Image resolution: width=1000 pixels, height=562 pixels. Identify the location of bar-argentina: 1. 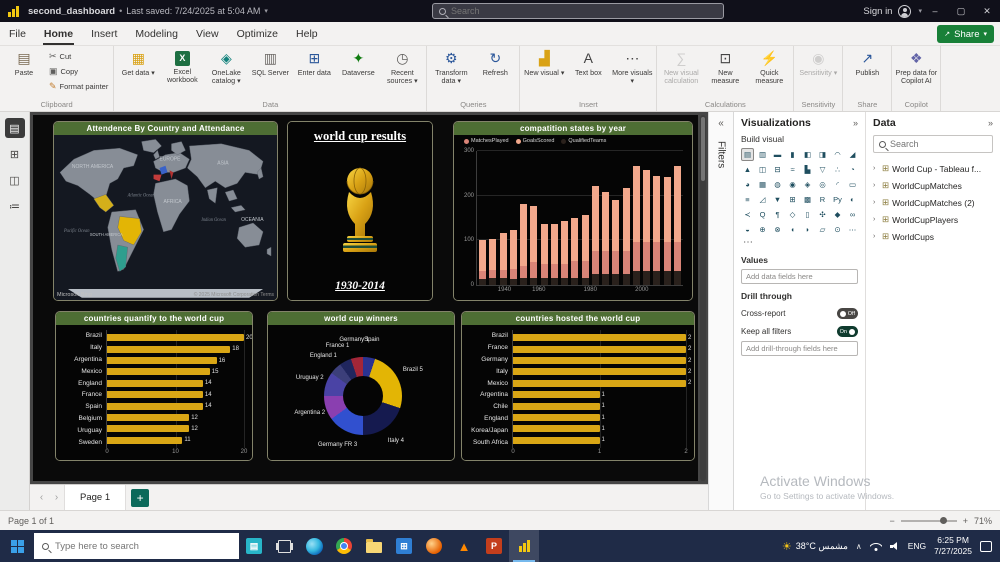
(559, 395).